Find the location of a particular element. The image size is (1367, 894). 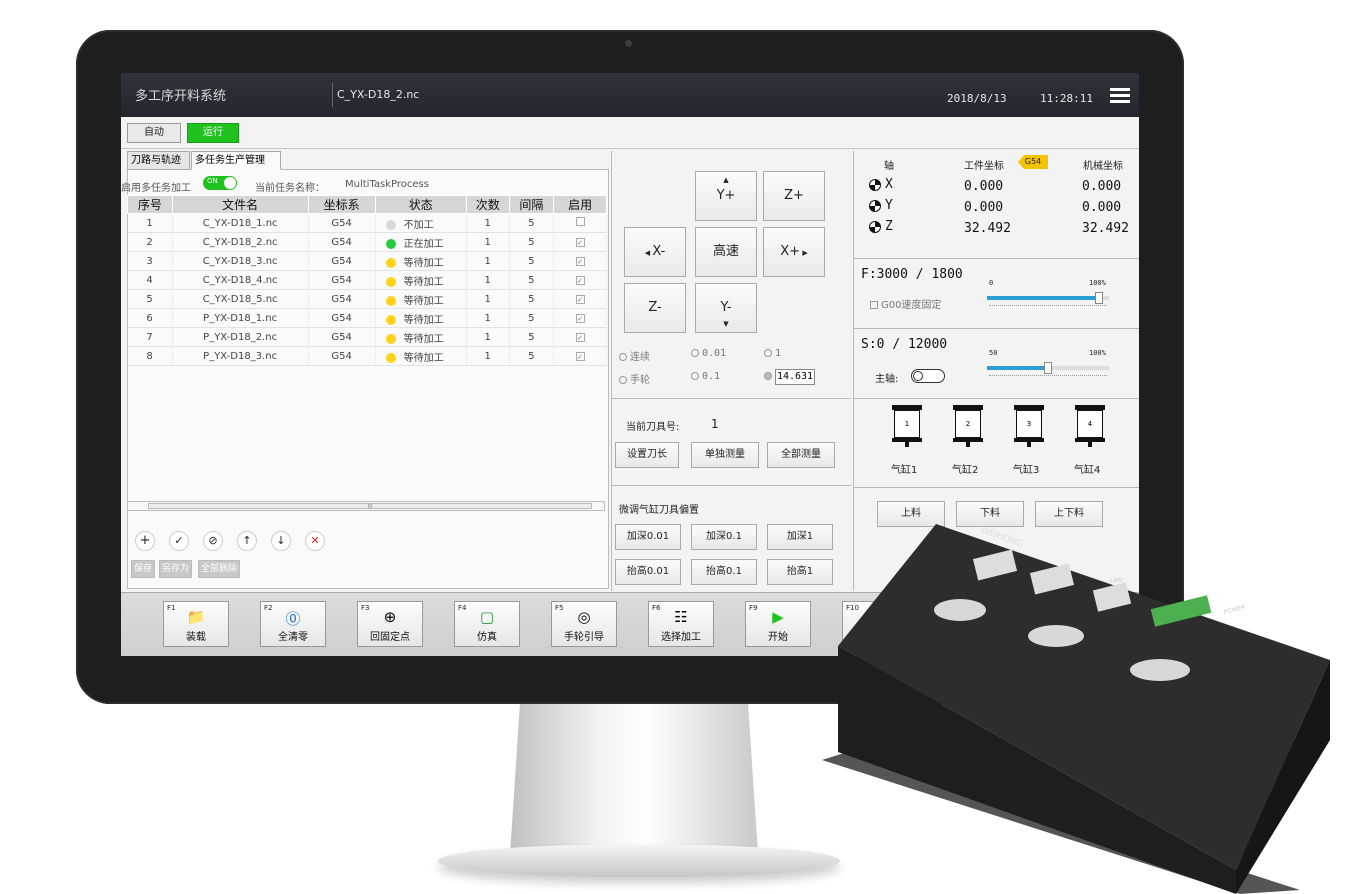

lan-label: LAN is located at coordinates (1116, 580).